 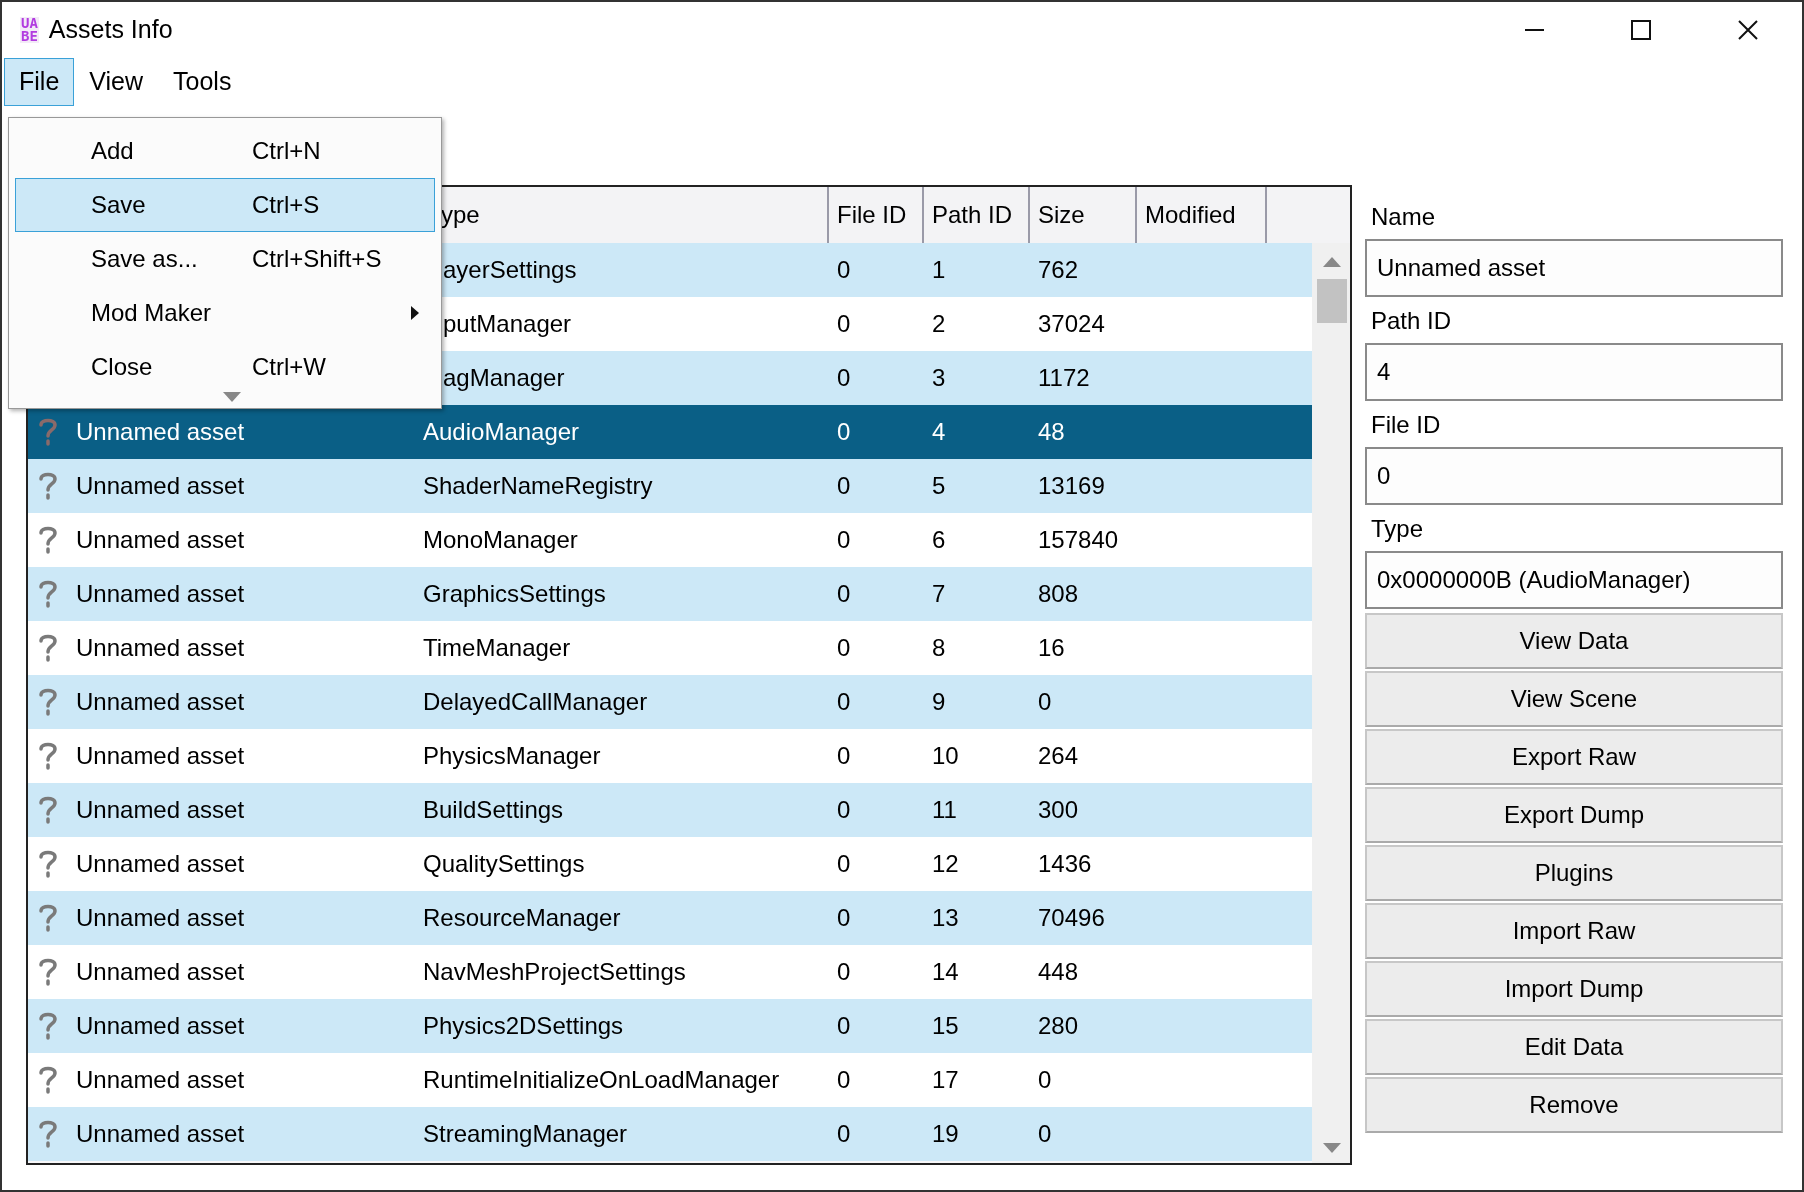 What do you see at coordinates (939, 432) in the screenshot?
I see `table-cell-text: 4` at bounding box center [939, 432].